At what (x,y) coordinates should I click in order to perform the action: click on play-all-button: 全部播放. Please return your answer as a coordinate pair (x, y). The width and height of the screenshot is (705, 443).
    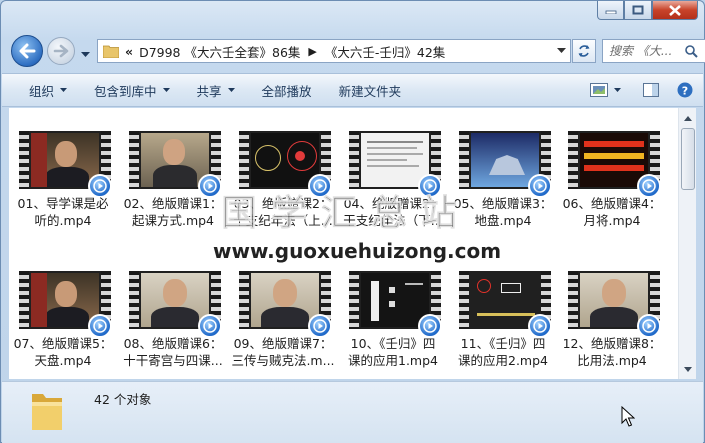
    Looking at the image, I should click on (287, 90).